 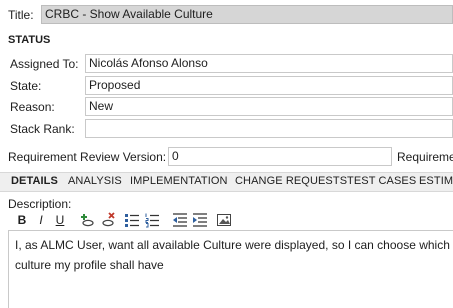 I want to click on state-field: Proposed, so click(x=269, y=85).